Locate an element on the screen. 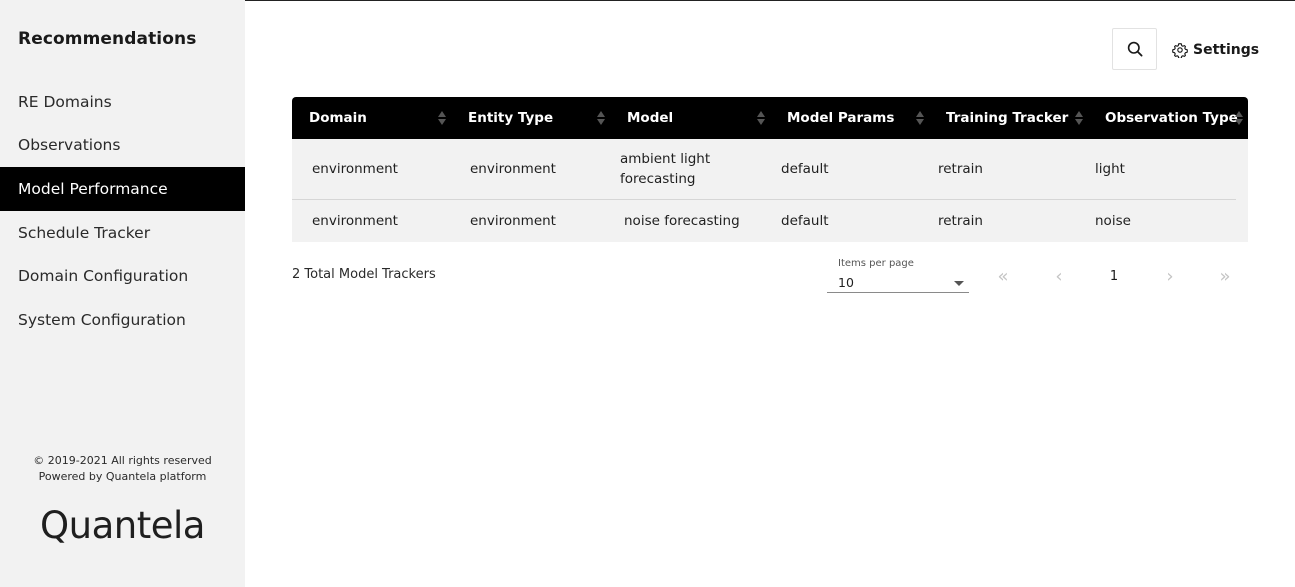 This screenshot has height=587, width=1295. column-header-label: Domain is located at coordinates (338, 118).